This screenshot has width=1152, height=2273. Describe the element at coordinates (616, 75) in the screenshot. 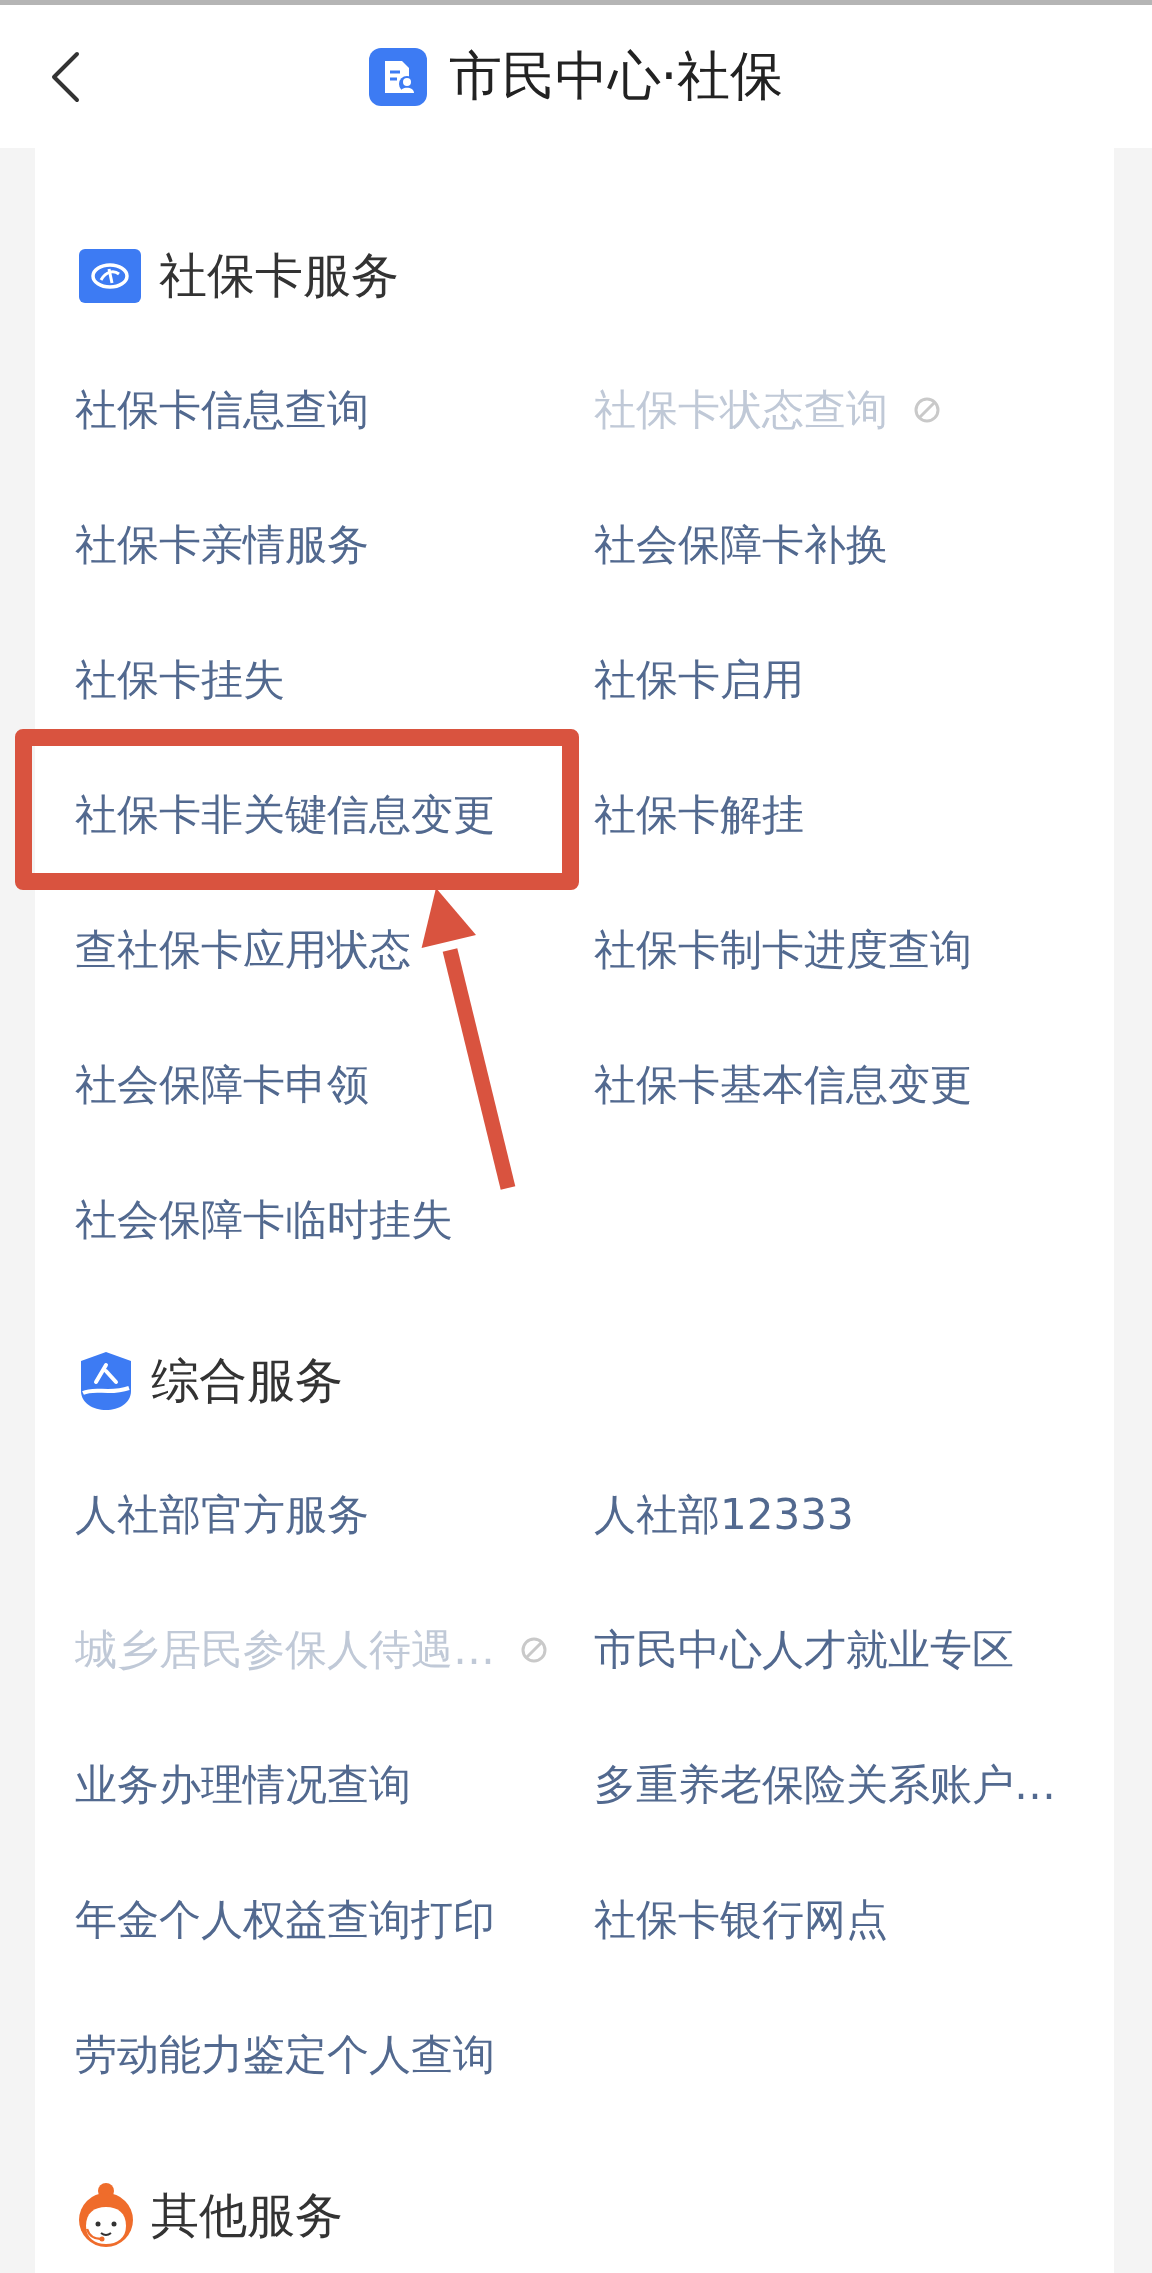

I see `page-title: 市民中心·社保` at that location.